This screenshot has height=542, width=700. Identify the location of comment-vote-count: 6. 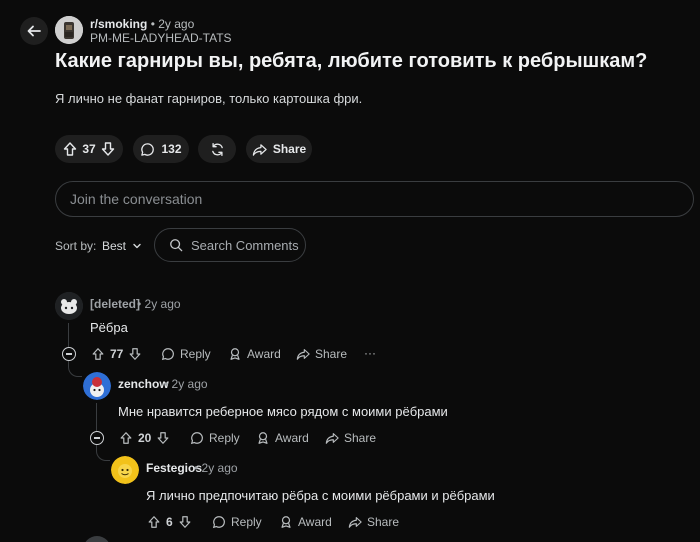
(169, 522).